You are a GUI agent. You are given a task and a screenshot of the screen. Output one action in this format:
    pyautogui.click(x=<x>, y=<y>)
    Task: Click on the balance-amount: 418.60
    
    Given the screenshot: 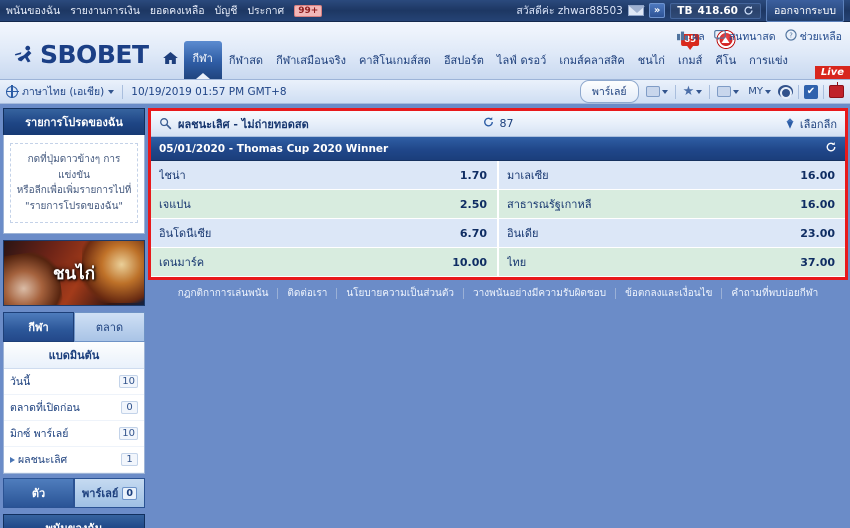 What is the action you would take?
    pyautogui.click(x=717, y=10)
    